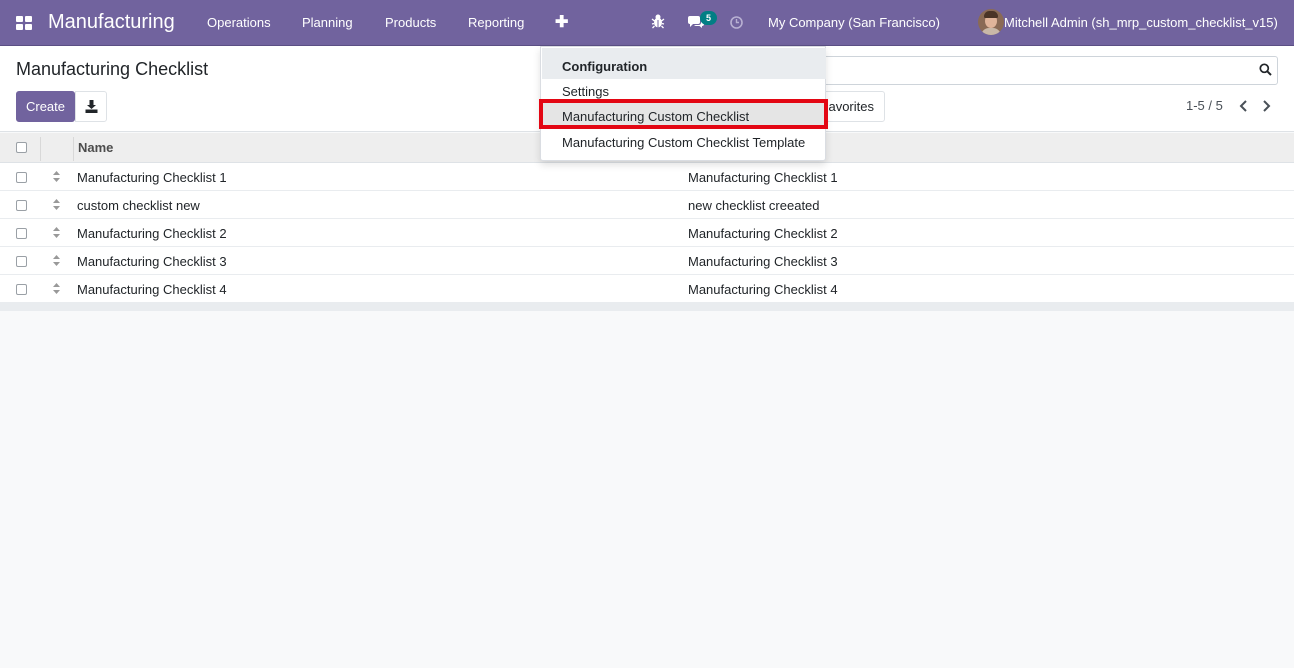 The width and height of the screenshot is (1294, 668). I want to click on apps-menu-icon, so click(24, 23).